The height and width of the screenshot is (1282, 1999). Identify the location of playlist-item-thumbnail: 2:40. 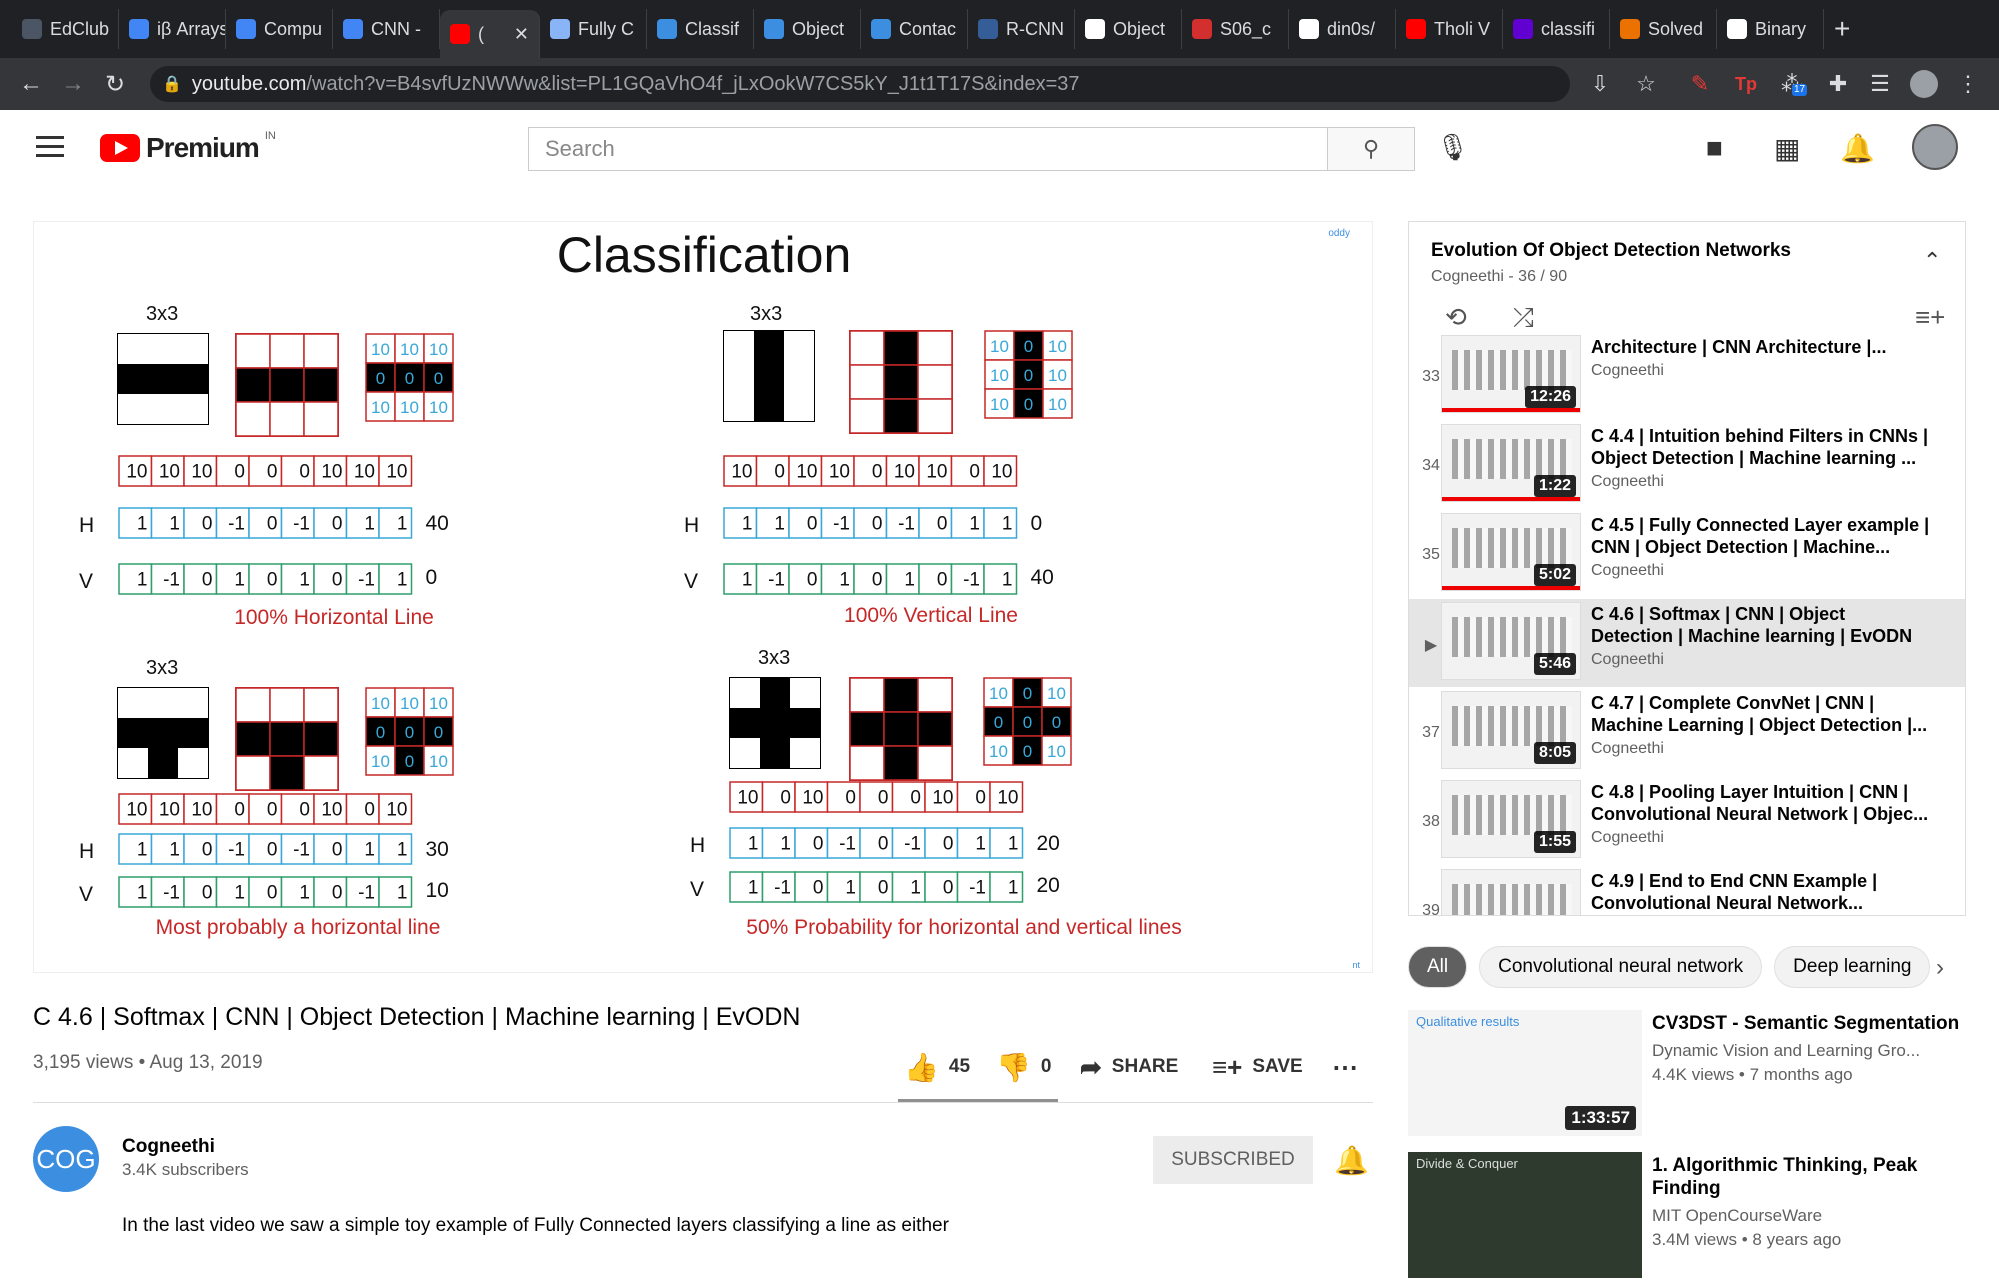
(1511, 892).